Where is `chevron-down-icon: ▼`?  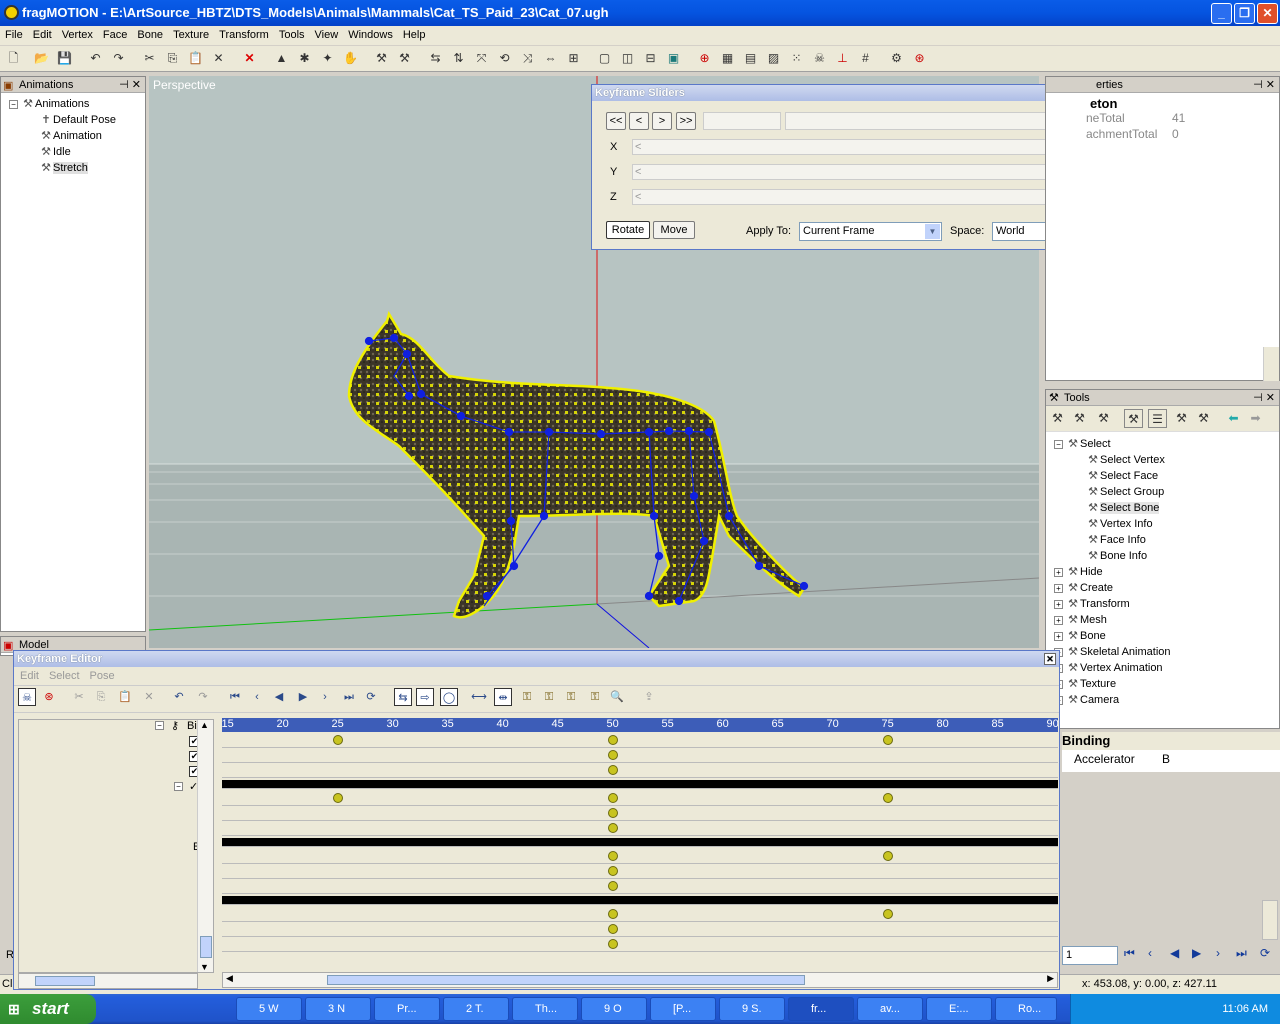
chevron-down-icon: ▼ is located at coordinates (932, 231).